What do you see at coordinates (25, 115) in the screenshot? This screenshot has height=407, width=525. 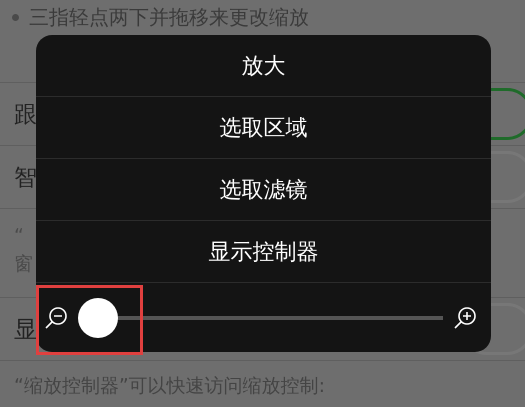 I see `setting-label: 跟` at bounding box center [25, 115].